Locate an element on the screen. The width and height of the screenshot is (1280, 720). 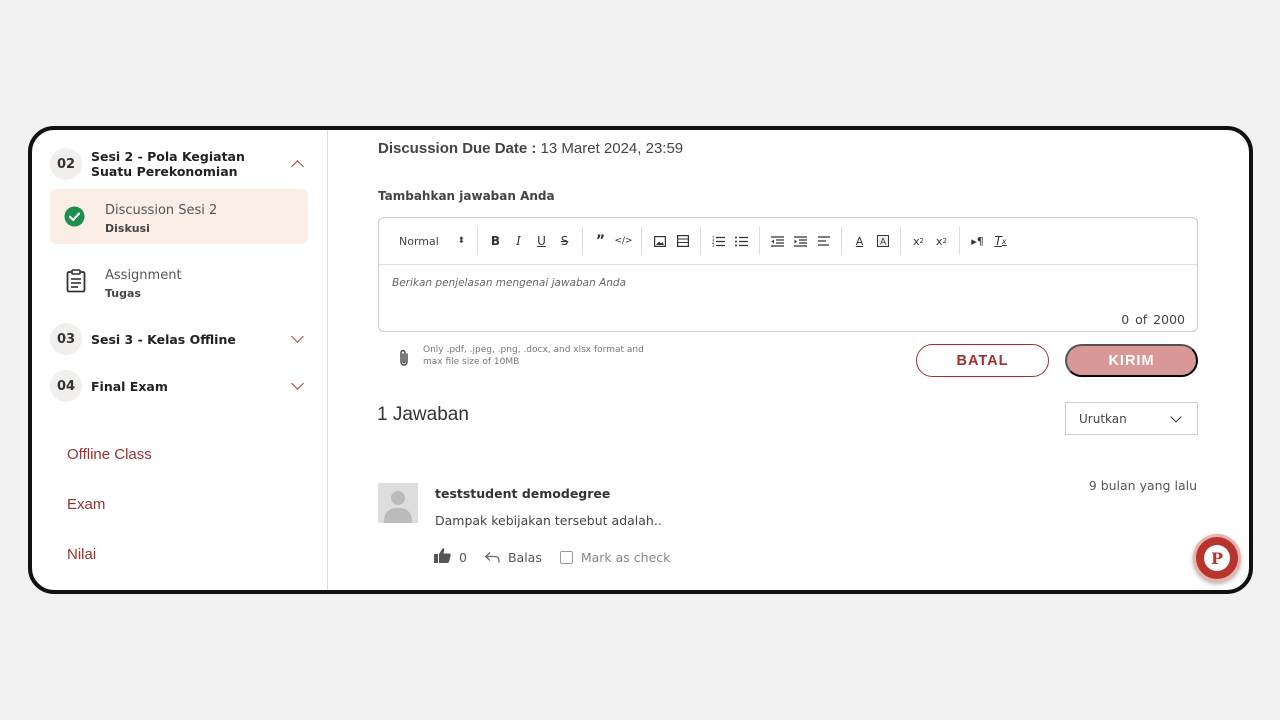
session-number: 03 is located at coordinates (66, 339).